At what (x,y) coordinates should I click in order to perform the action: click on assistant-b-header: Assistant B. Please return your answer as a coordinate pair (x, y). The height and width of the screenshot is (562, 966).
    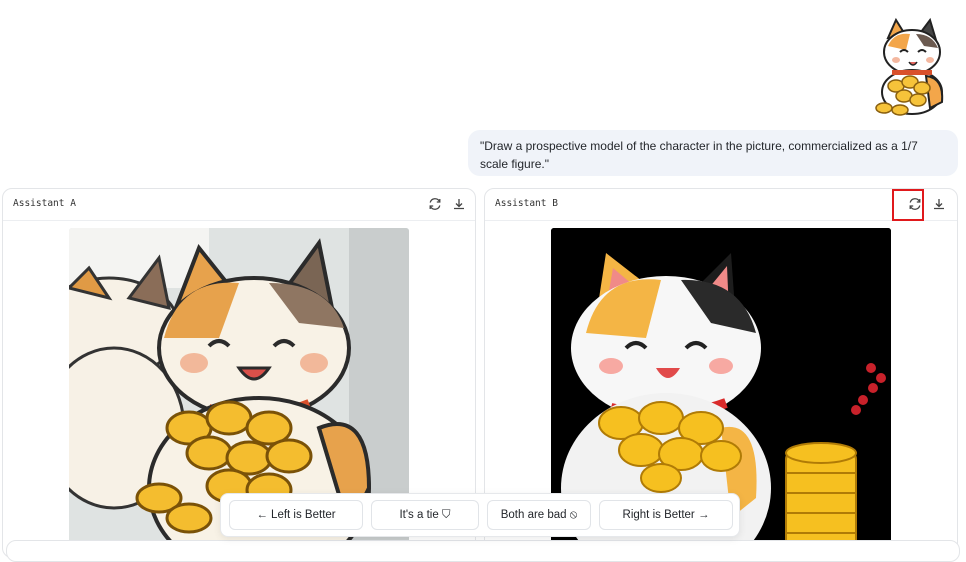
    Looking at the image, I should click on (721, 205).